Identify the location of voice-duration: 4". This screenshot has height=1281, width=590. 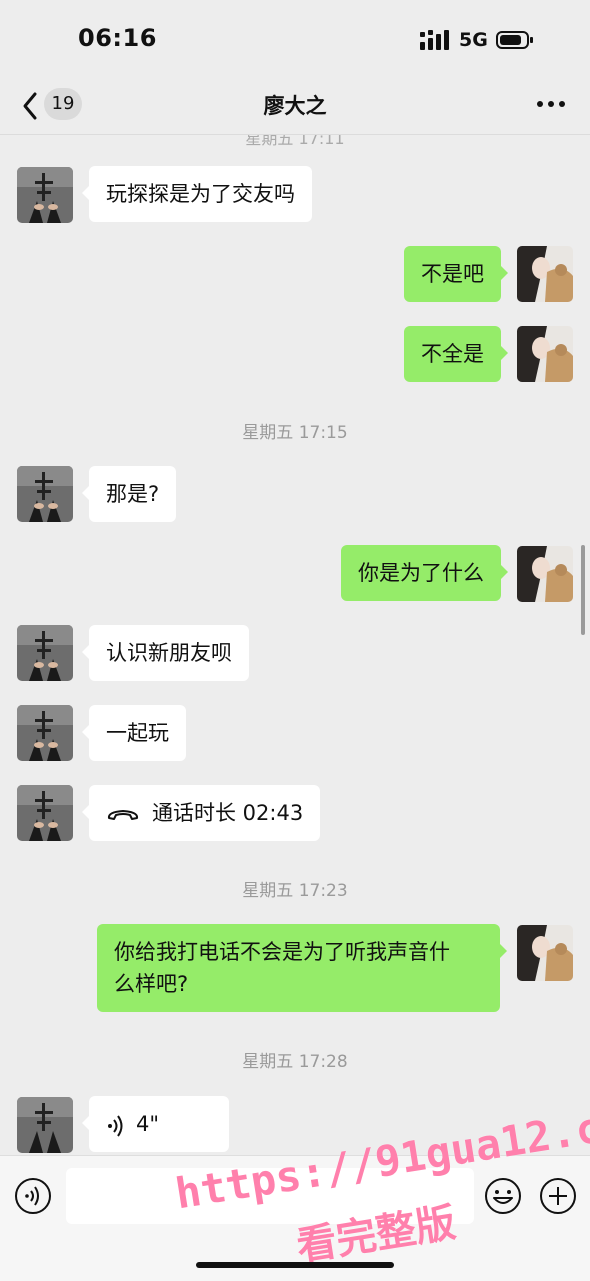
(148, 1124).